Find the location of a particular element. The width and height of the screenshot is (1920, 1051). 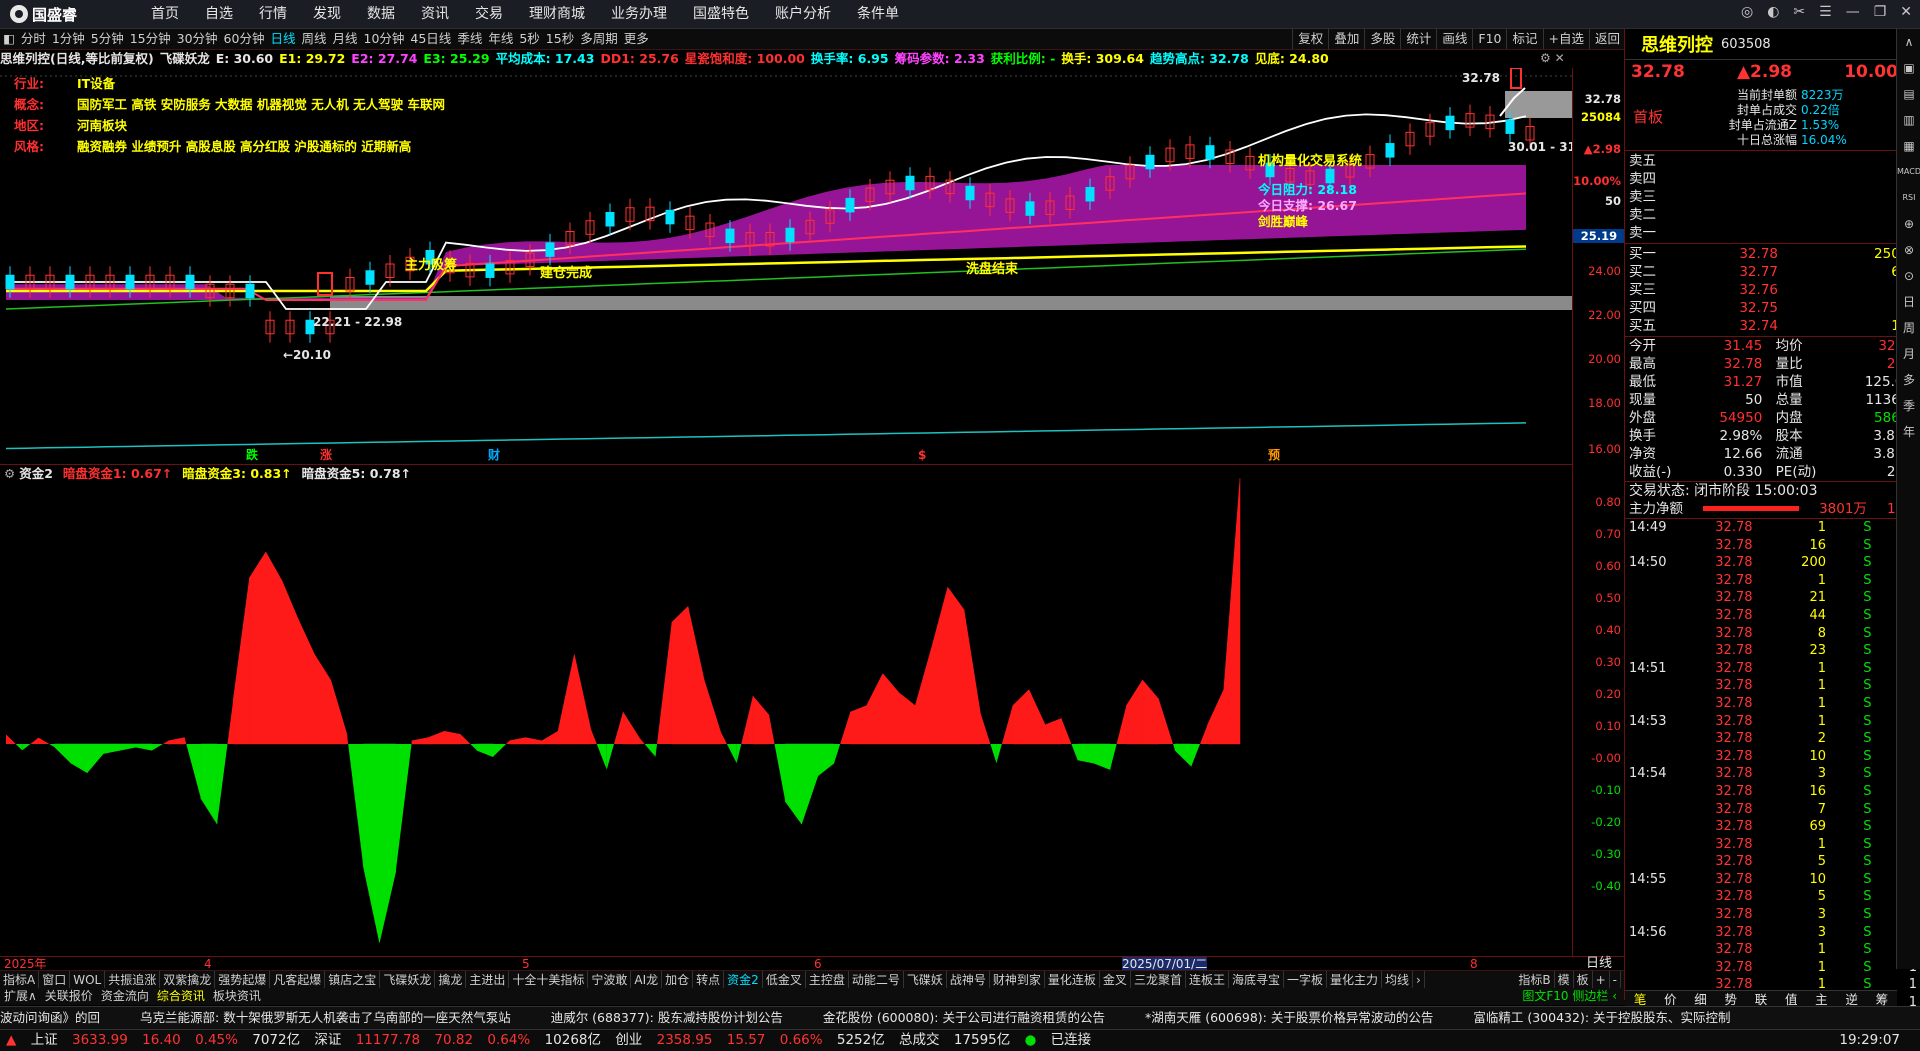

indicator-tab: 量化连板 is located at coordinates (1072, 980).